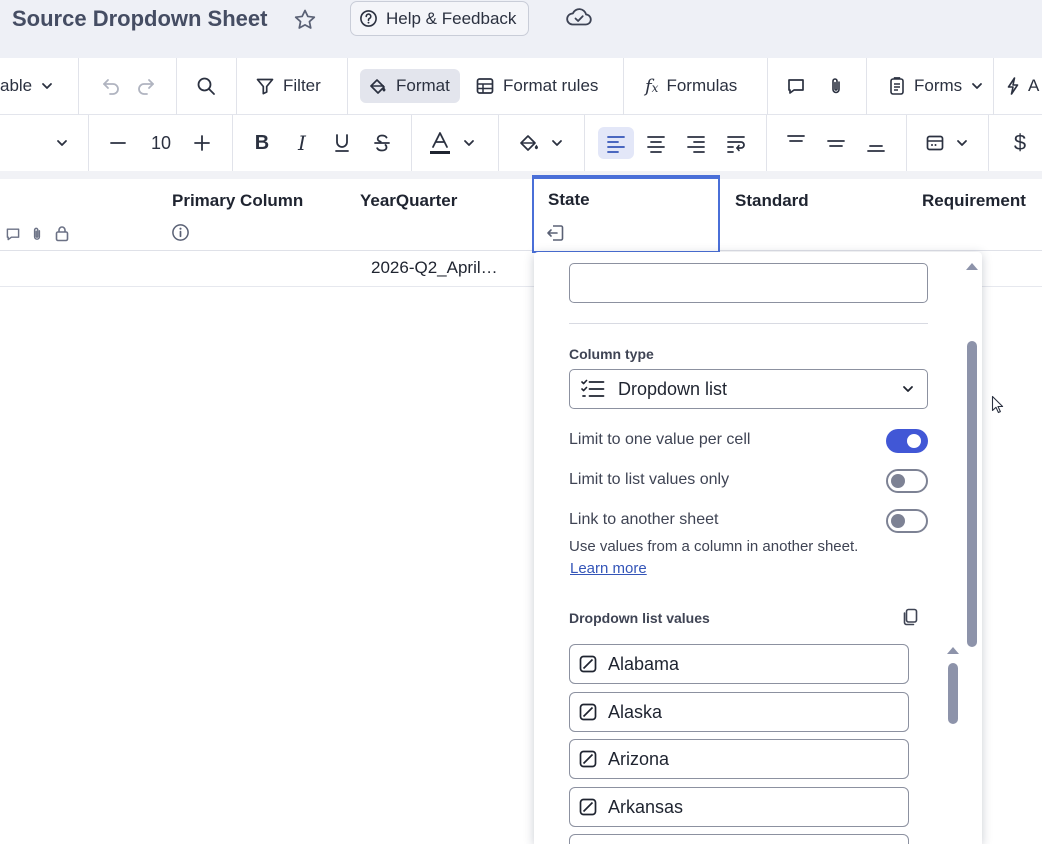 This screenshot has height=844, width=1042. I want to click on font-size-input: 10, so click(161, 143).